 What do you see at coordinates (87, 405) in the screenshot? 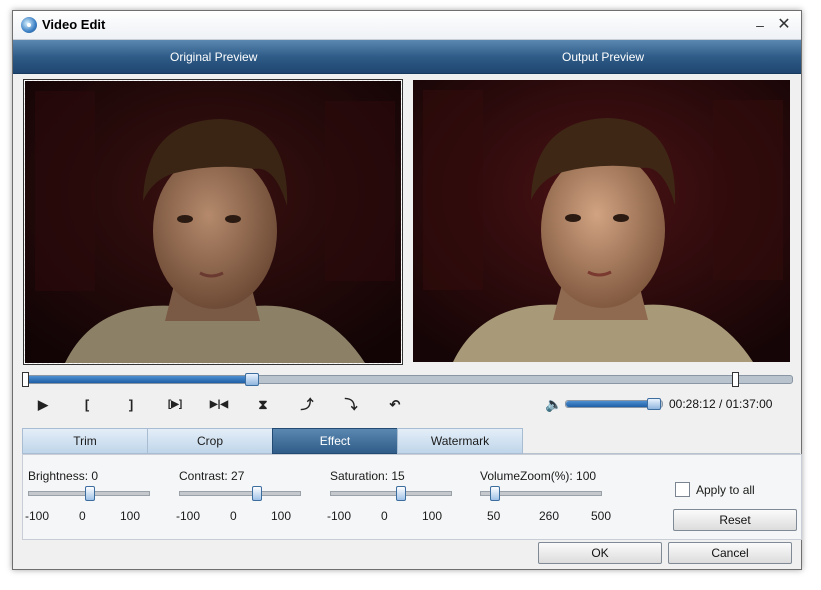
I see `mark-in-icon: [` at bounding box center [87, 405].